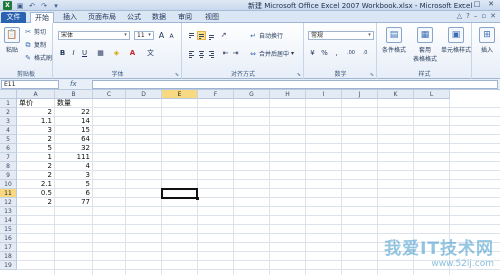  Describe the element at coordinates (201, 53) in the screenshot. I see `align-center-icon` at that location.